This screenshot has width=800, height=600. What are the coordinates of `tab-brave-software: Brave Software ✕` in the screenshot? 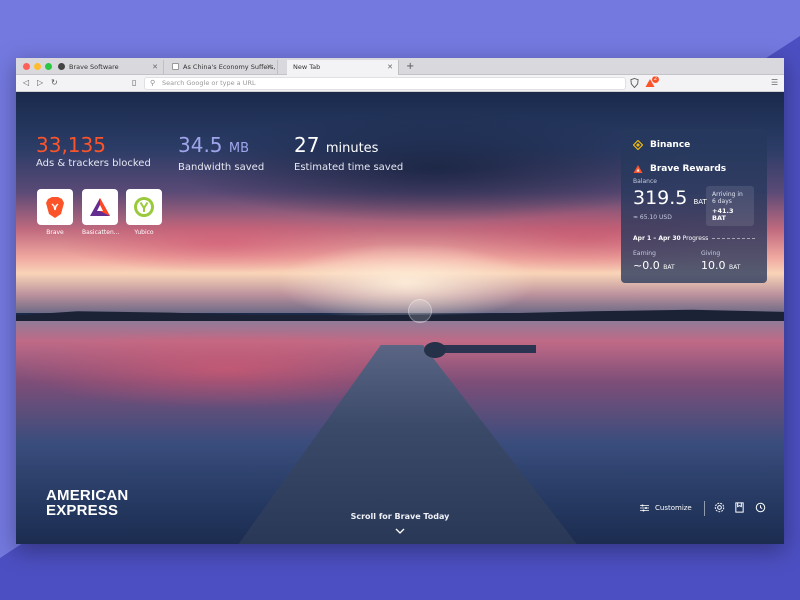 It's located at (108, 67).